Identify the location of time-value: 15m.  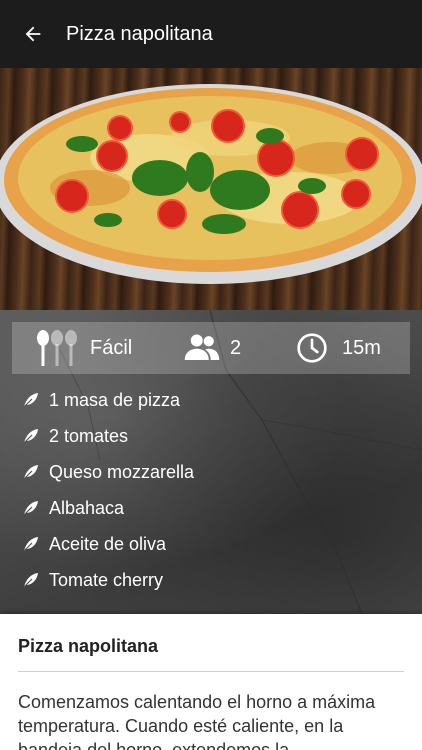
(361, 347).